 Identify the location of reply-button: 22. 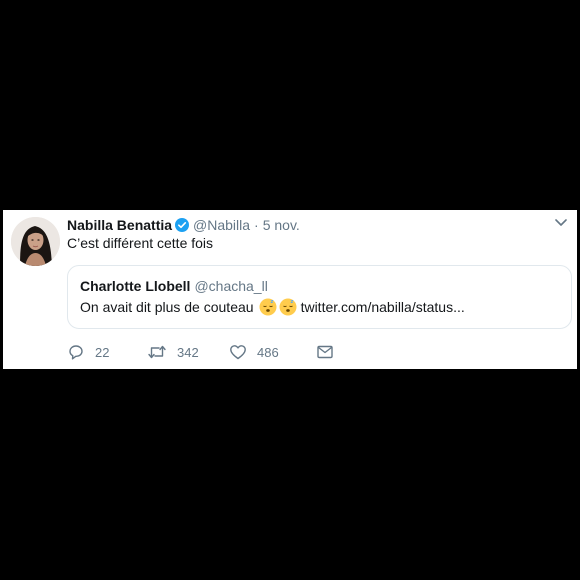
(107, 352).